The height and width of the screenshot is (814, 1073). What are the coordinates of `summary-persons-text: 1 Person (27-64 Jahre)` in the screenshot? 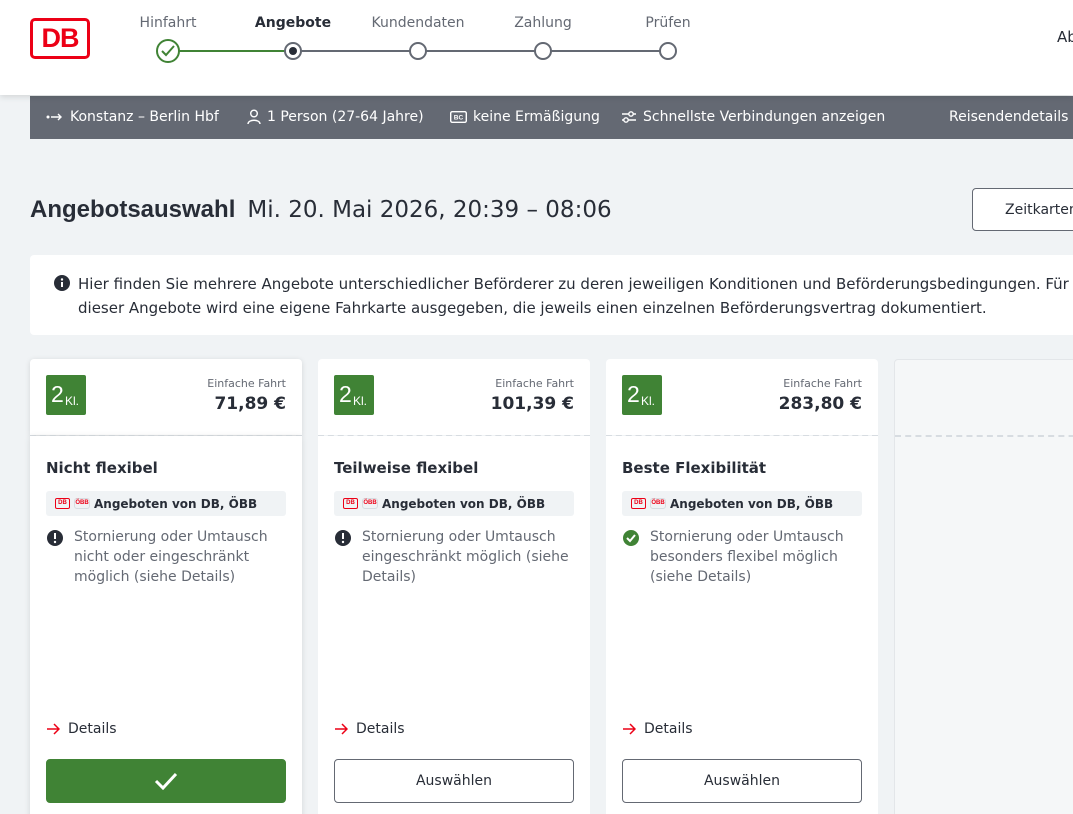 It's located at (345, 117).